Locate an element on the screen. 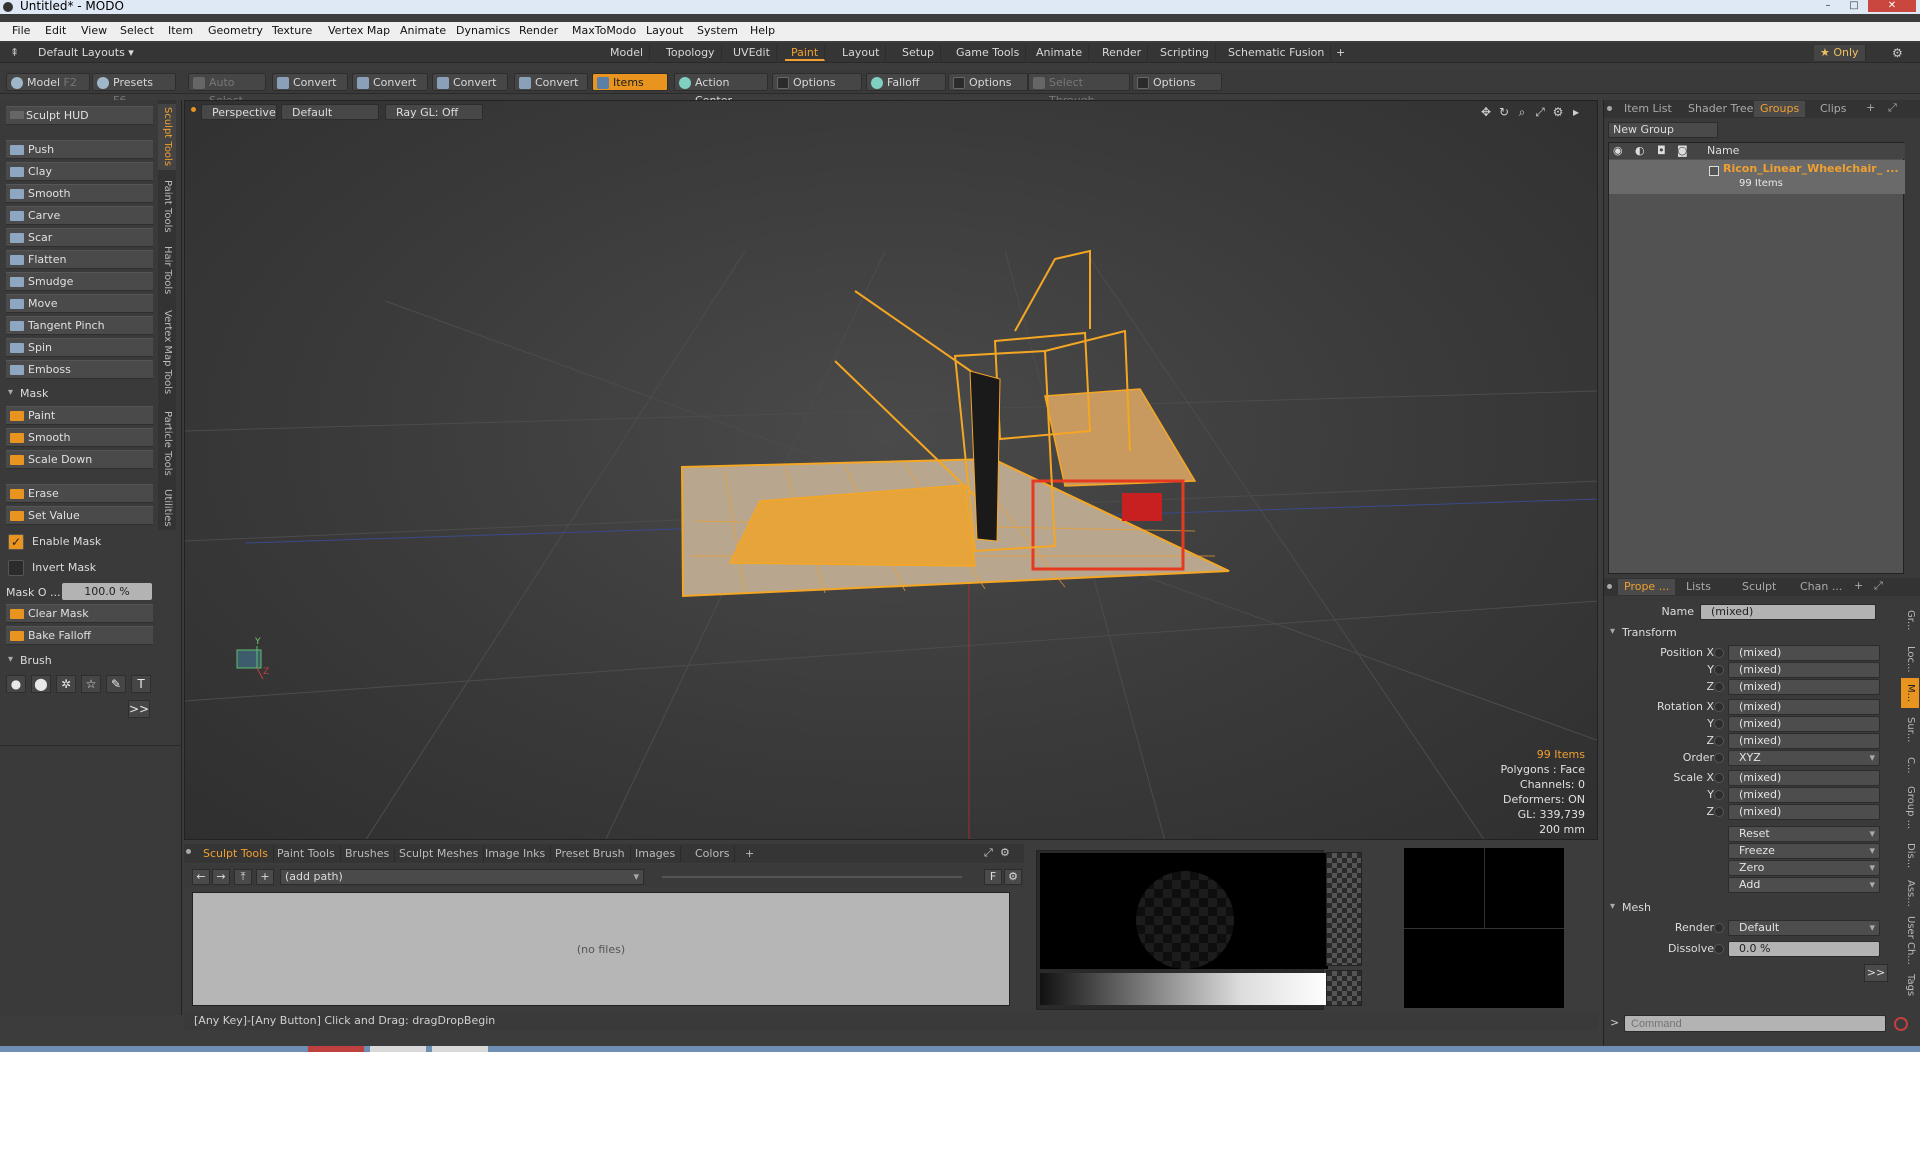 This screenshot has width=1920, height=1158. falloff-button: Falloff is located at coordinates (906, 82).